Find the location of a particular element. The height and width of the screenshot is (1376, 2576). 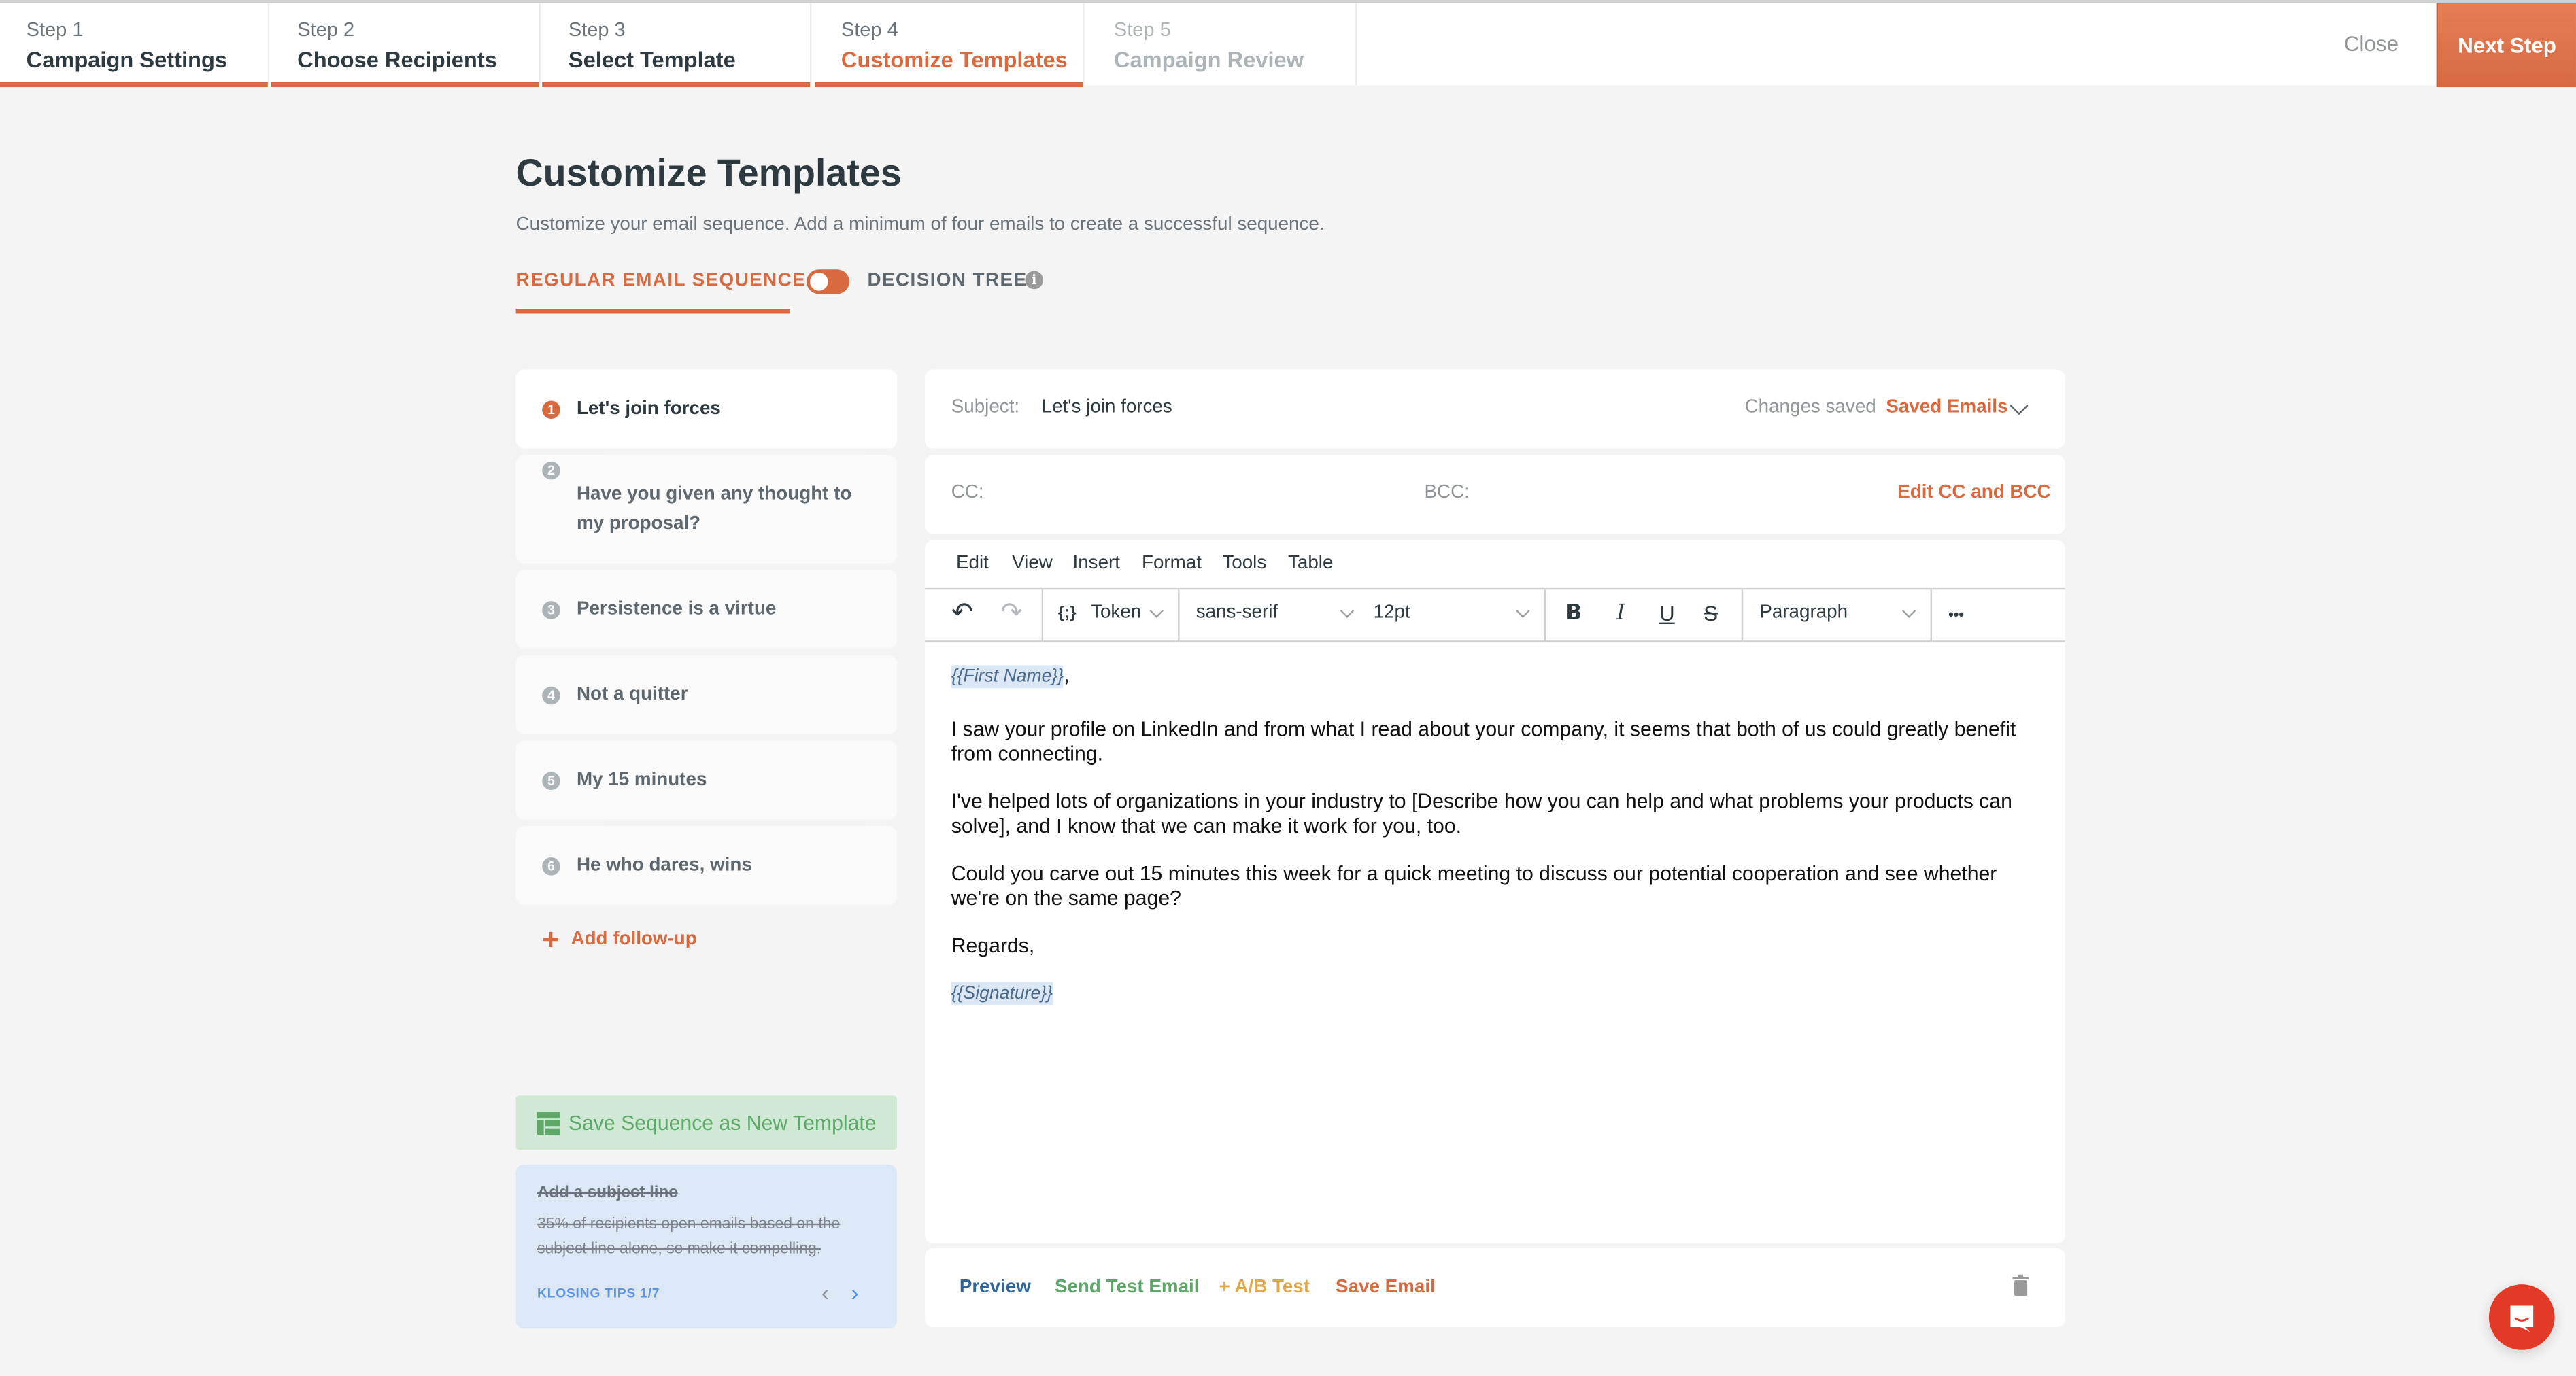

cc-bcc-row: CC: BCC: Edit CC and BCC is located at coordinates (1495, 494).